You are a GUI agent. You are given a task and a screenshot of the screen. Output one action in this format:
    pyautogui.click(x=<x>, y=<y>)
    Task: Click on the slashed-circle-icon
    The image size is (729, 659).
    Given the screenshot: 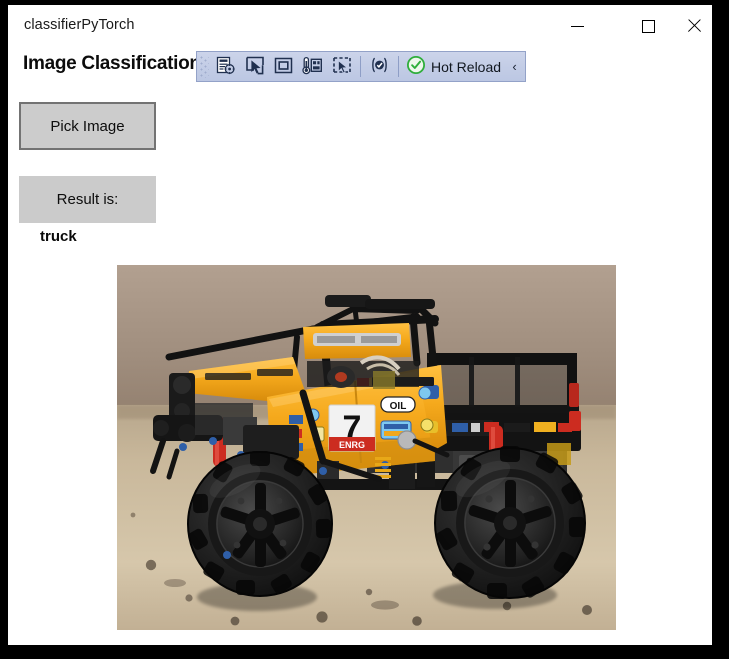 What is the action you would take?
    pyautogui.click(x=379, y=66)
    